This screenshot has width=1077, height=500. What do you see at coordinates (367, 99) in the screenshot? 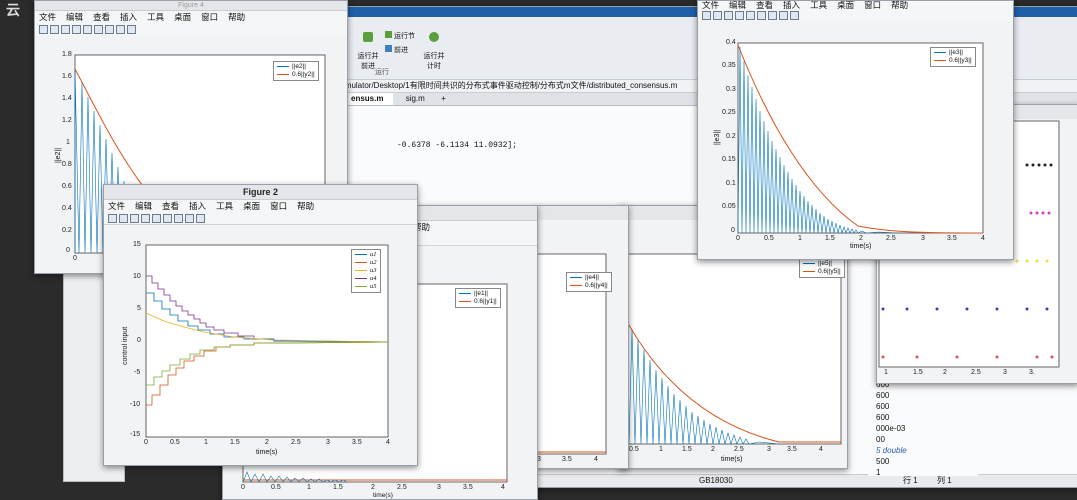
I see `tab-distributed-consensus: ensus.m` at bounding box center [367, 99].